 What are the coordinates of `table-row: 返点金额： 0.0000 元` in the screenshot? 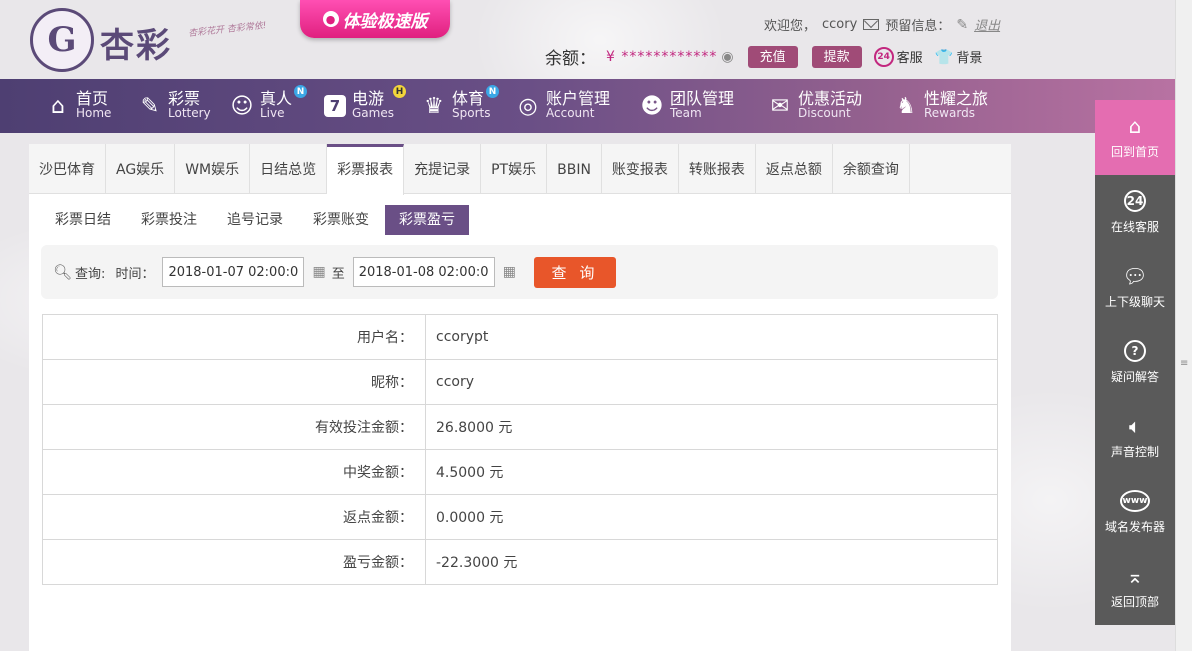 It's located at (520, 517).